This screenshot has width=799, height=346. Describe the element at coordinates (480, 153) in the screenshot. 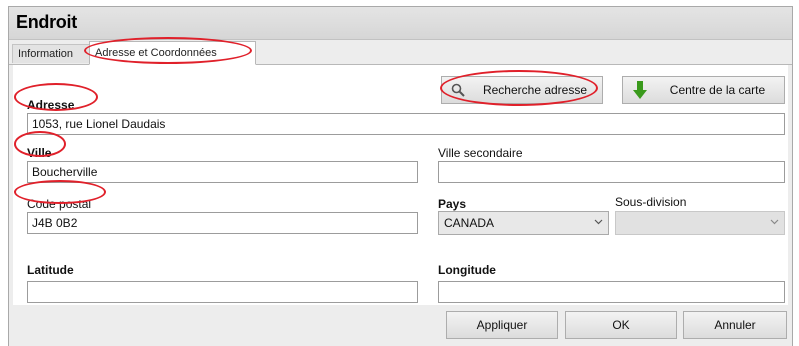

I see `ville-secondaire-label: Ville secondaire` at that location.